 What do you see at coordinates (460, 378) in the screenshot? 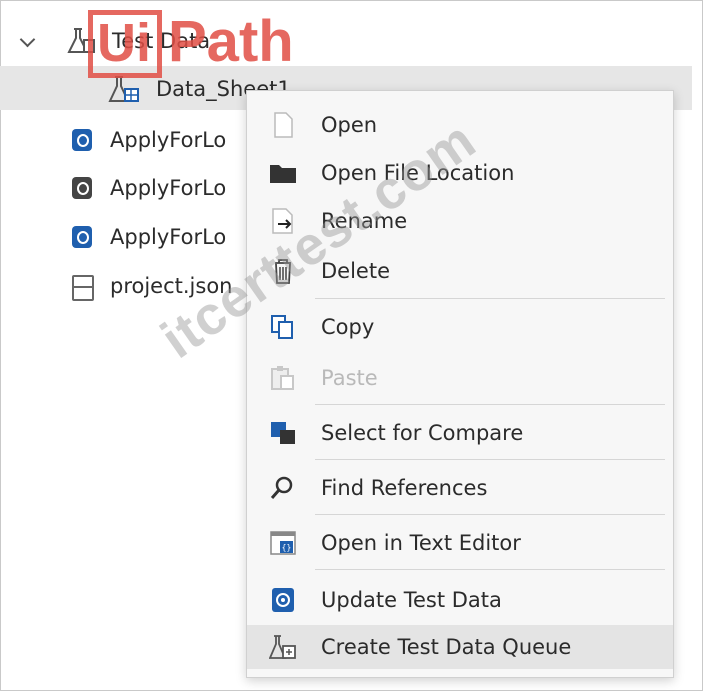
I see `menu-item-paste: Paste` at bounding box center [460, 378].